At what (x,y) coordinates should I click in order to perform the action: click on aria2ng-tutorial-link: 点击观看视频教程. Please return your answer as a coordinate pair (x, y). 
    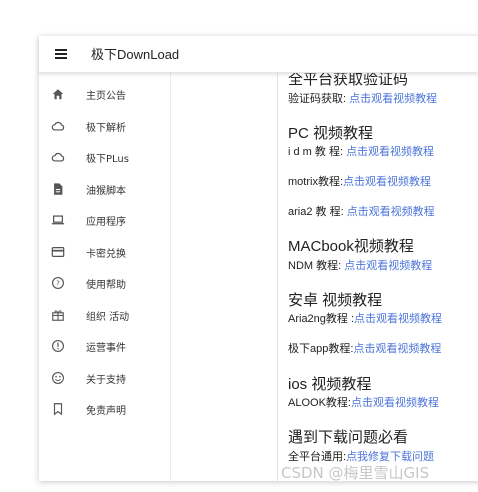
    Looking at the image, I should click on (398, 319).